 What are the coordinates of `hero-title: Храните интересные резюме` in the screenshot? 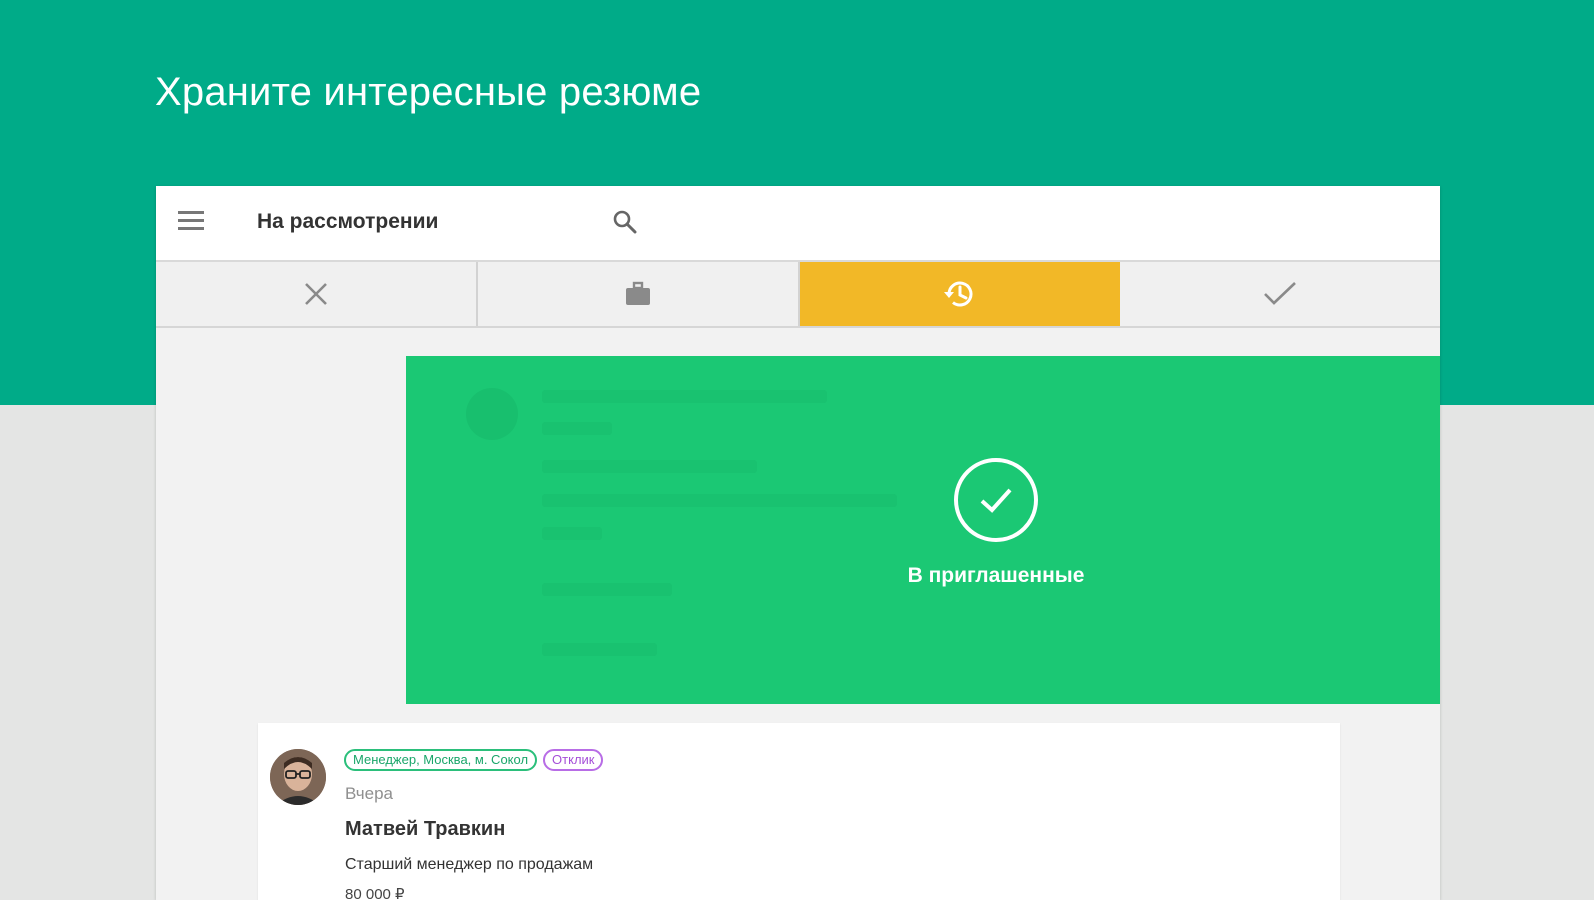 It's located at (428, 92).